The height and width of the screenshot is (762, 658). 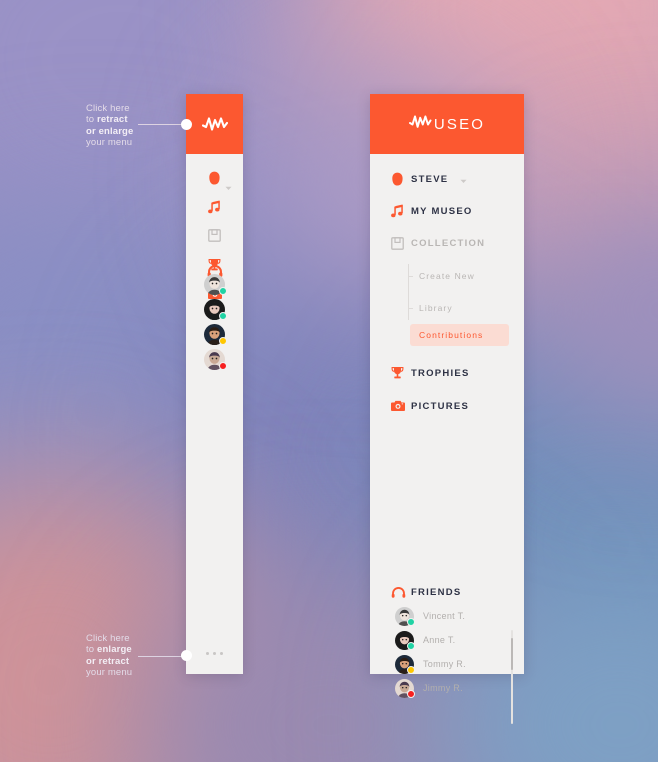 I want to click on brand-name: USEO, so click(x=459, y=124).